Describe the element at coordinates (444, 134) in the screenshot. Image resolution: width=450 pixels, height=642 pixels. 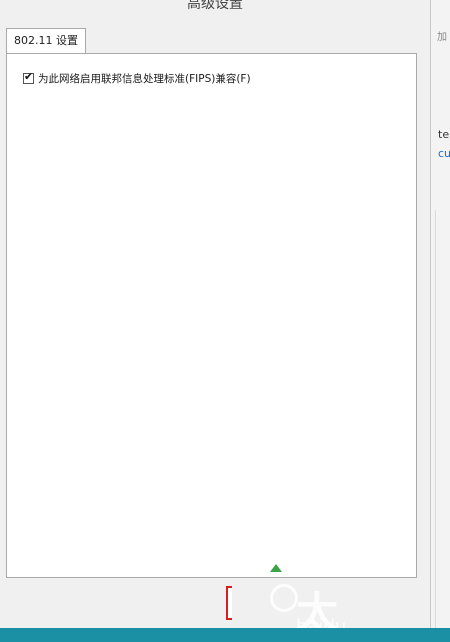
I see `background-text-fragment: te` at that location.